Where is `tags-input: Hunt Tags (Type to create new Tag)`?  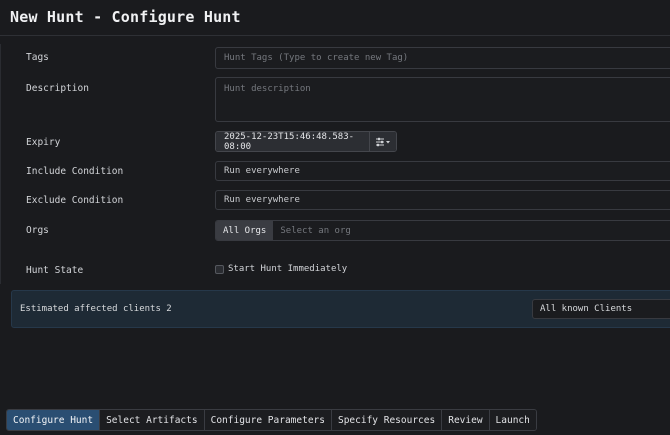
tags-input: Hunt Tags (Type to create new Tag) is located at coordinates (442, 58).